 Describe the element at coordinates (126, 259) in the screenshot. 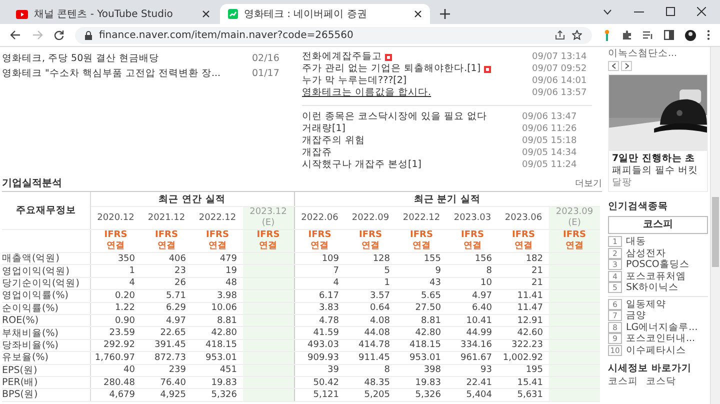

I see `table-cell: 350` at that location.